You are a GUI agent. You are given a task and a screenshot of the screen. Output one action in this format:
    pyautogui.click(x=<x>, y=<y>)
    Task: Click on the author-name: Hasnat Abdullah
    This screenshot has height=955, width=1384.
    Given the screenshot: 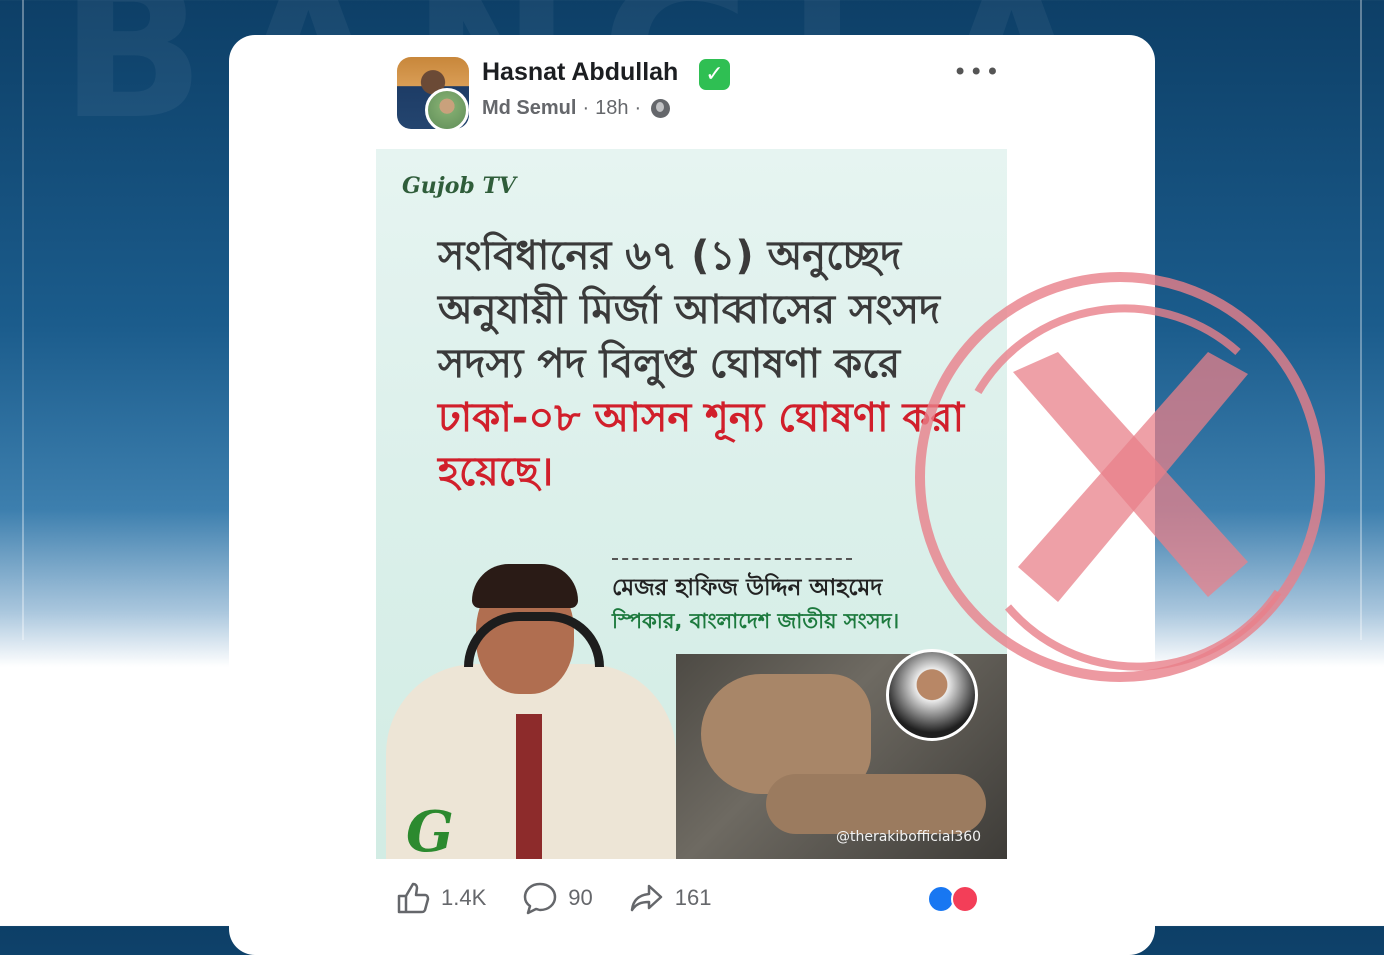 What is the action you would take?
    pyautogui.click(x=580, y=72)
    